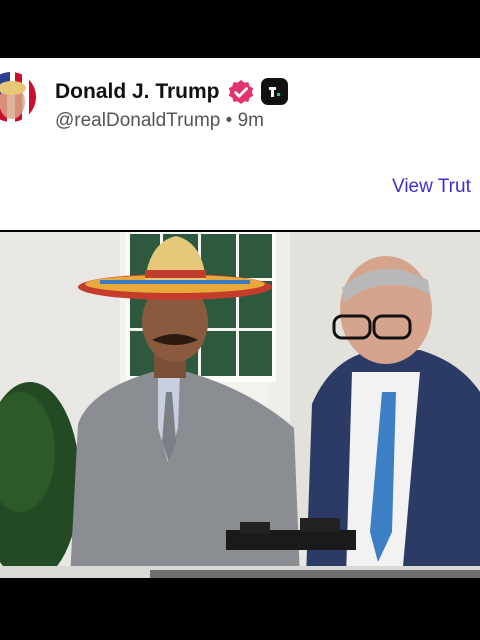  What do you see at coordinates (18, 97) in the screenshot?
I see `avatar` at bounding box center [18, 97].